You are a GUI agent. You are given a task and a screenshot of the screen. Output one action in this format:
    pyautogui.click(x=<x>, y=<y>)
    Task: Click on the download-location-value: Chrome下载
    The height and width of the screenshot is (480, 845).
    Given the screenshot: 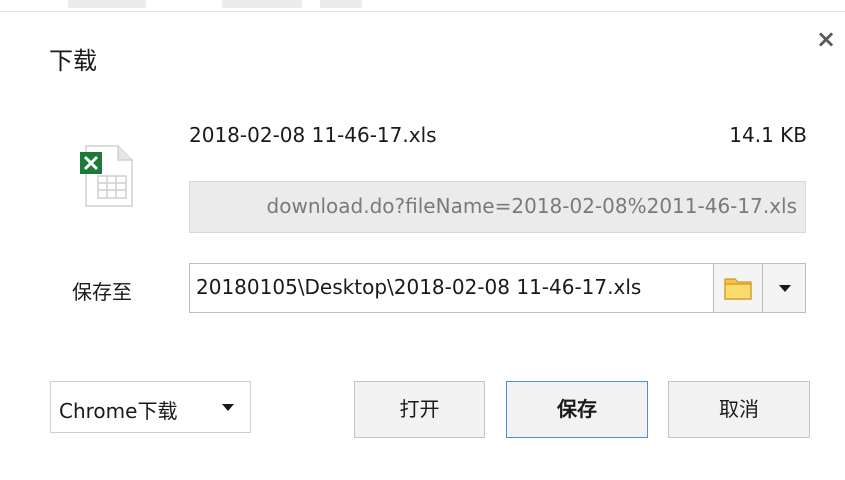 What is the action you would take?
    pyautogui.click(x=118, y=411)
    